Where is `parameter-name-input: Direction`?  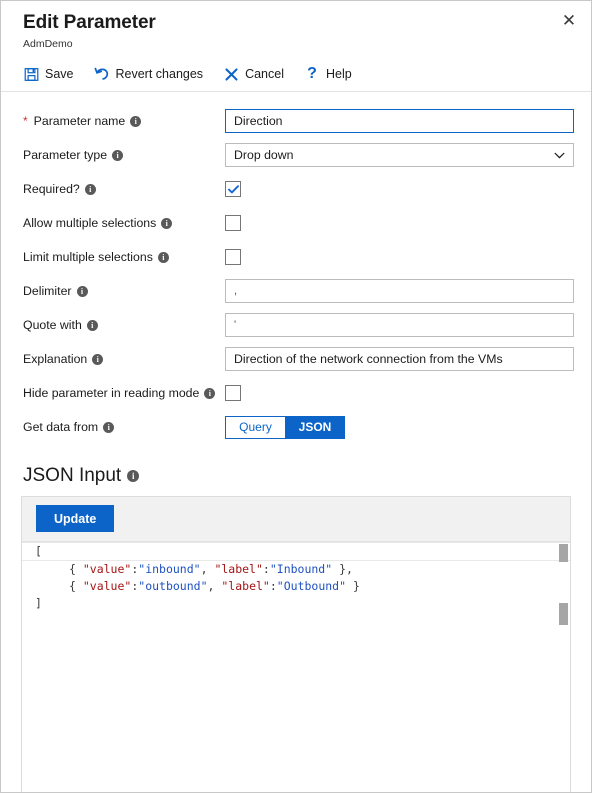
parameter-name-input: Direction is located at coordinates (399, 121).